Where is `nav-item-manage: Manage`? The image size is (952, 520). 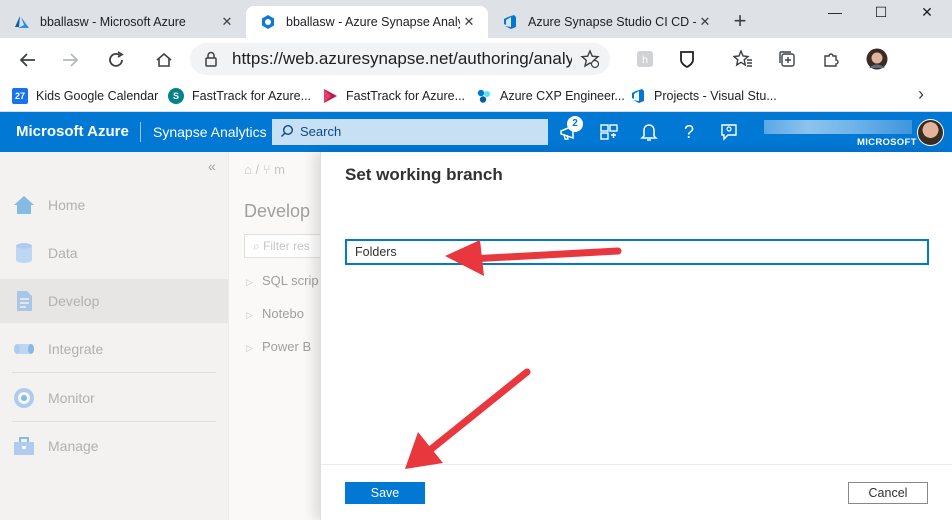 nav-item-manage: Manage is located at coordinates (114, 446).